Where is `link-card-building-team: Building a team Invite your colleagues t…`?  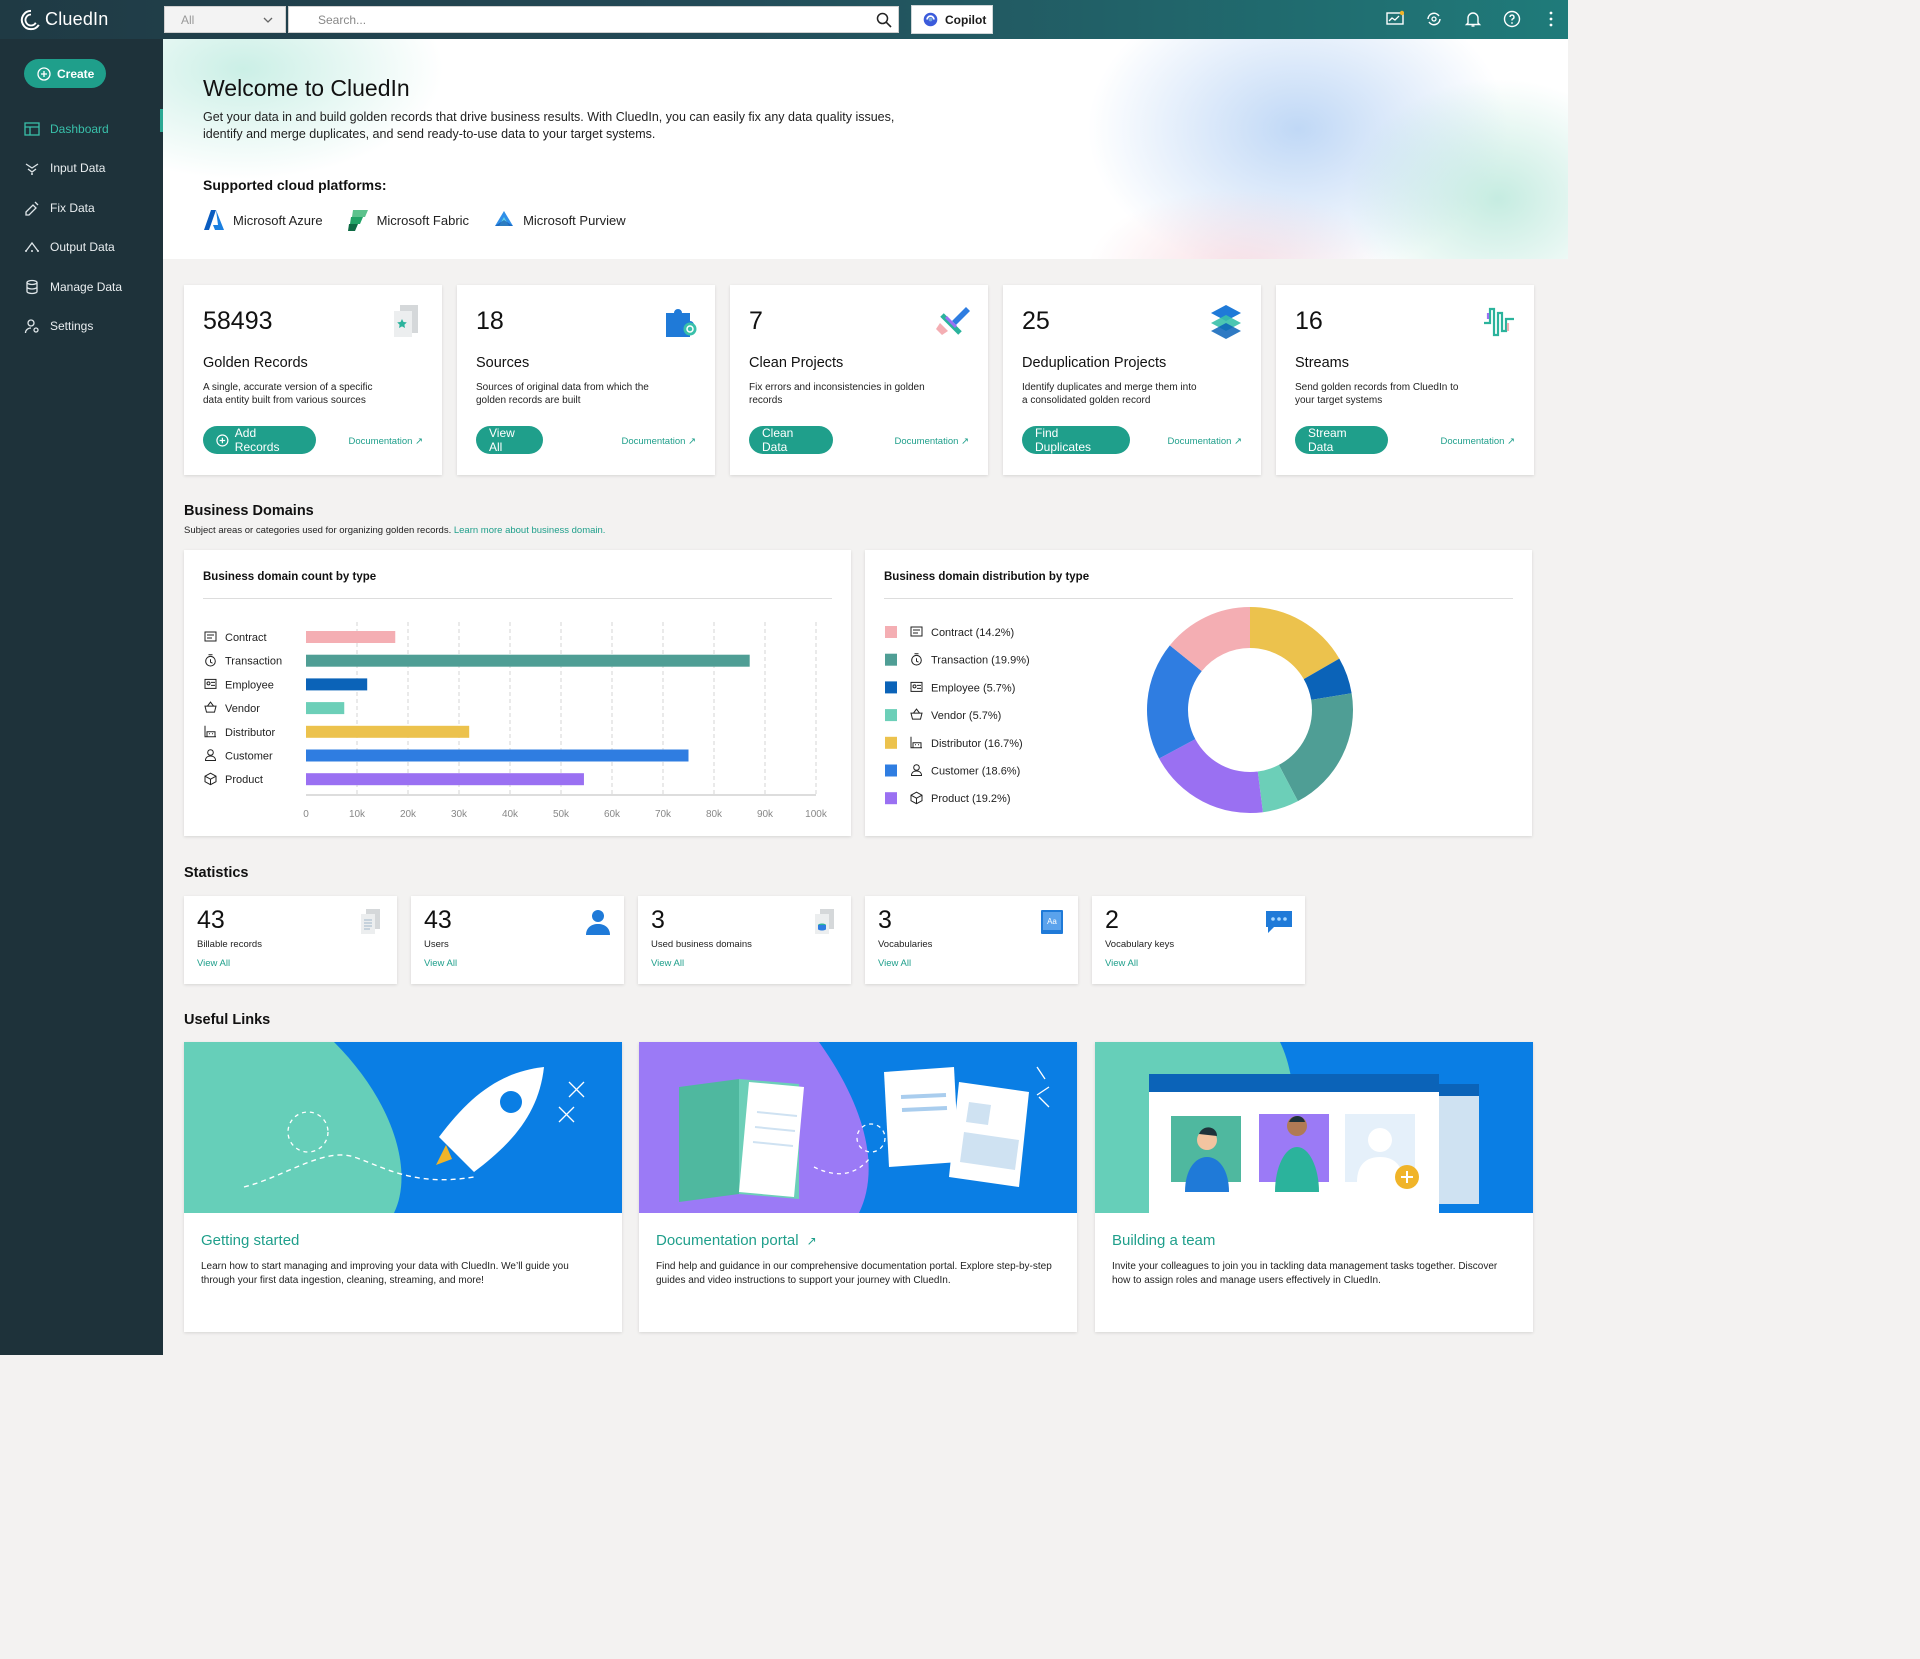 link-card-building-team: Building a team Invite your colleagues t… is located at coordinates (1314, 1187).